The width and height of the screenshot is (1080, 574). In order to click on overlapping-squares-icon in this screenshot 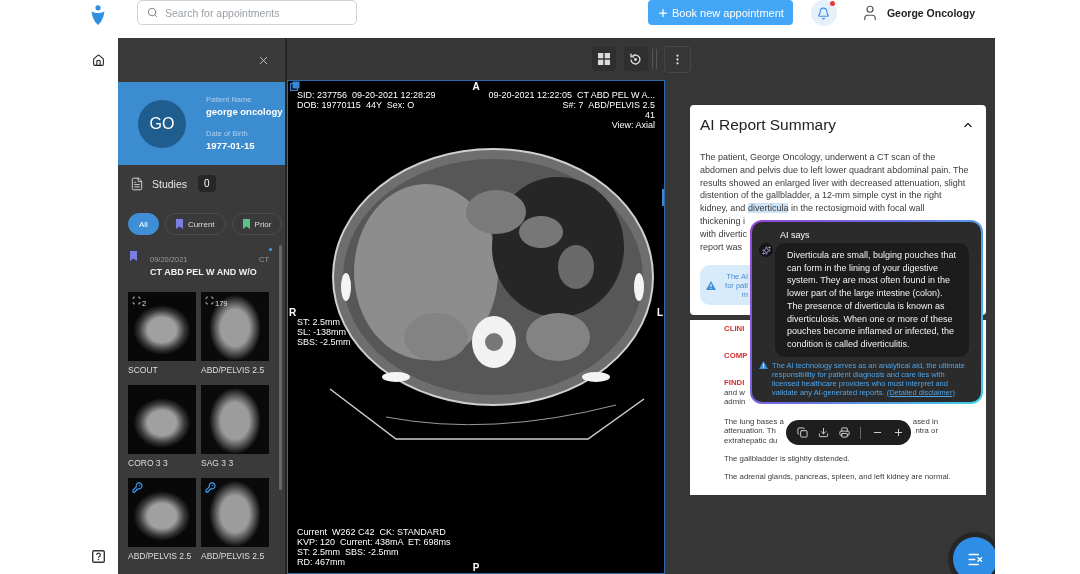, I will do `click(295, 86)`.